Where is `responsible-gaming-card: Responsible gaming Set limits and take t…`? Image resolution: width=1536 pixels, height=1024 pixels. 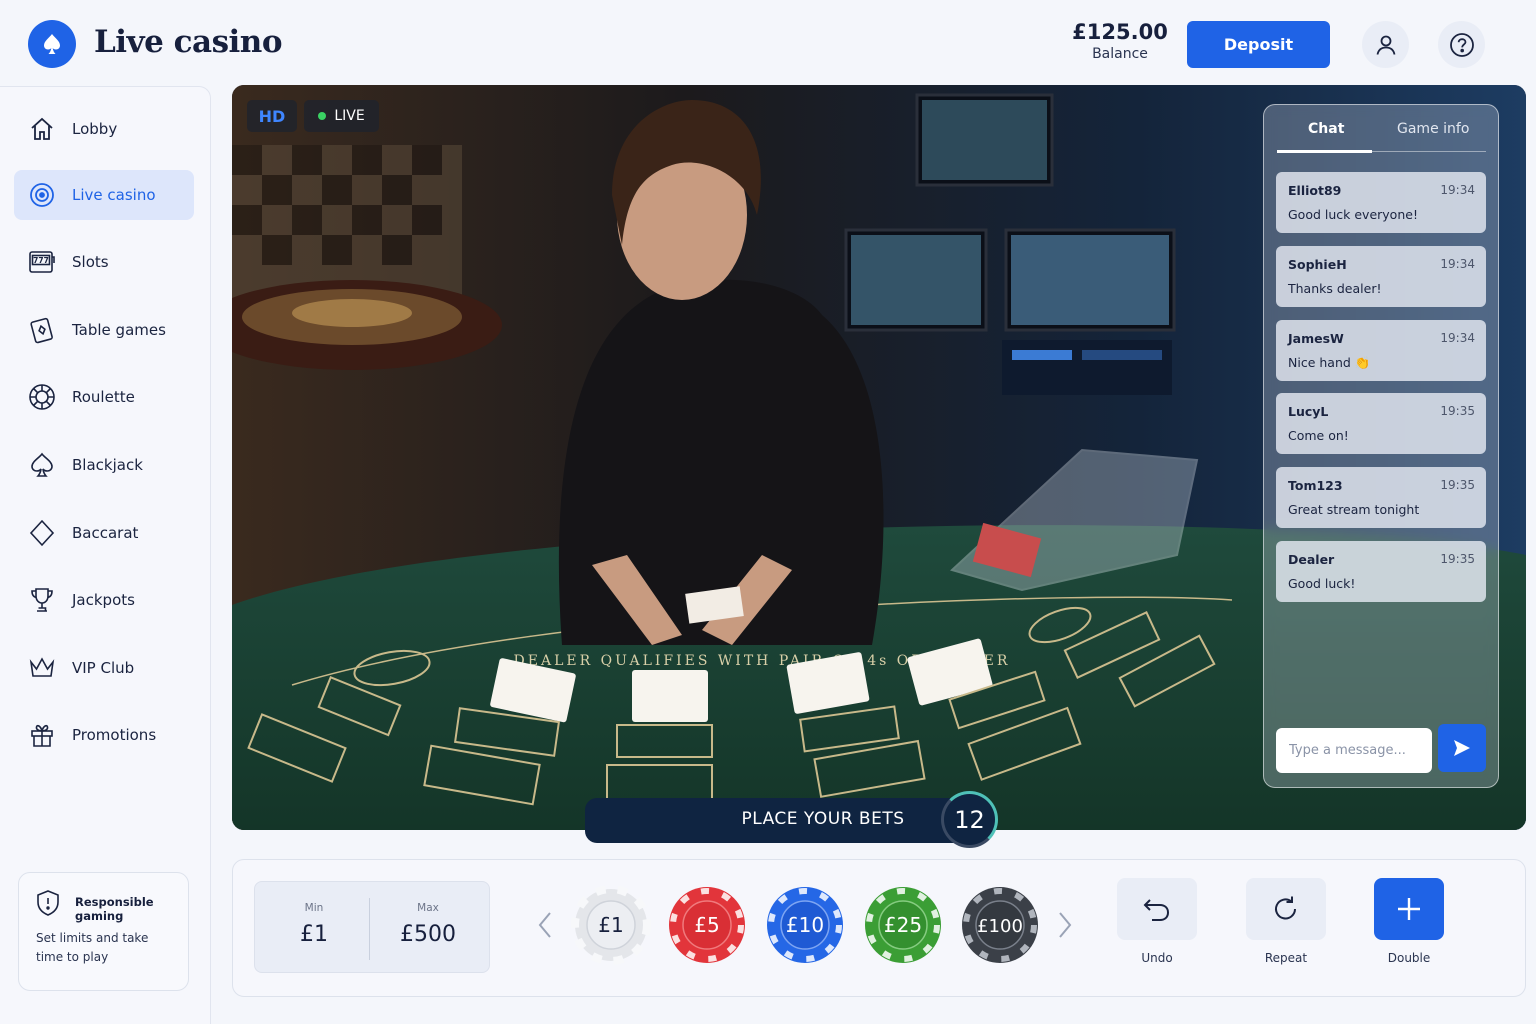
responsible-gaming-card: Responsible gaming Set limits and take t… is located at coordinates (103, 931).